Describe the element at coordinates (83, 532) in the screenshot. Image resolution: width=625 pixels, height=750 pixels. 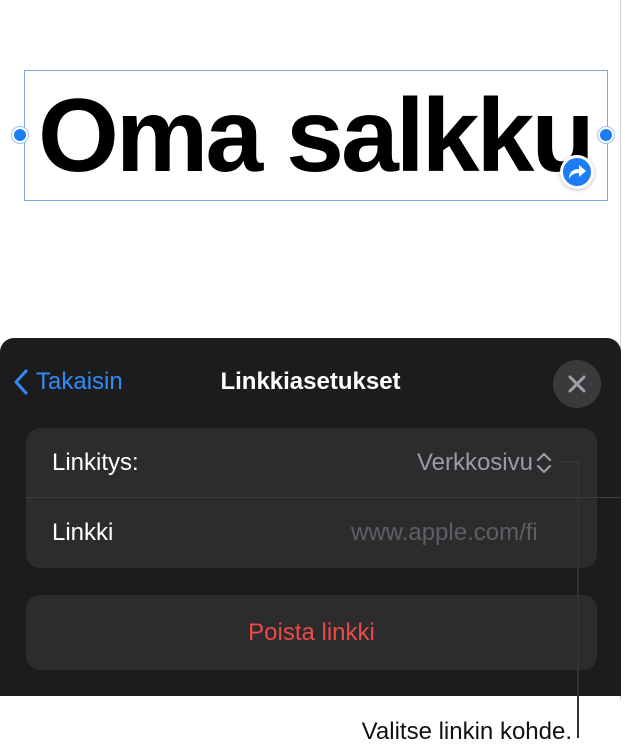
I see `link-url-label: Linkki` at that location.